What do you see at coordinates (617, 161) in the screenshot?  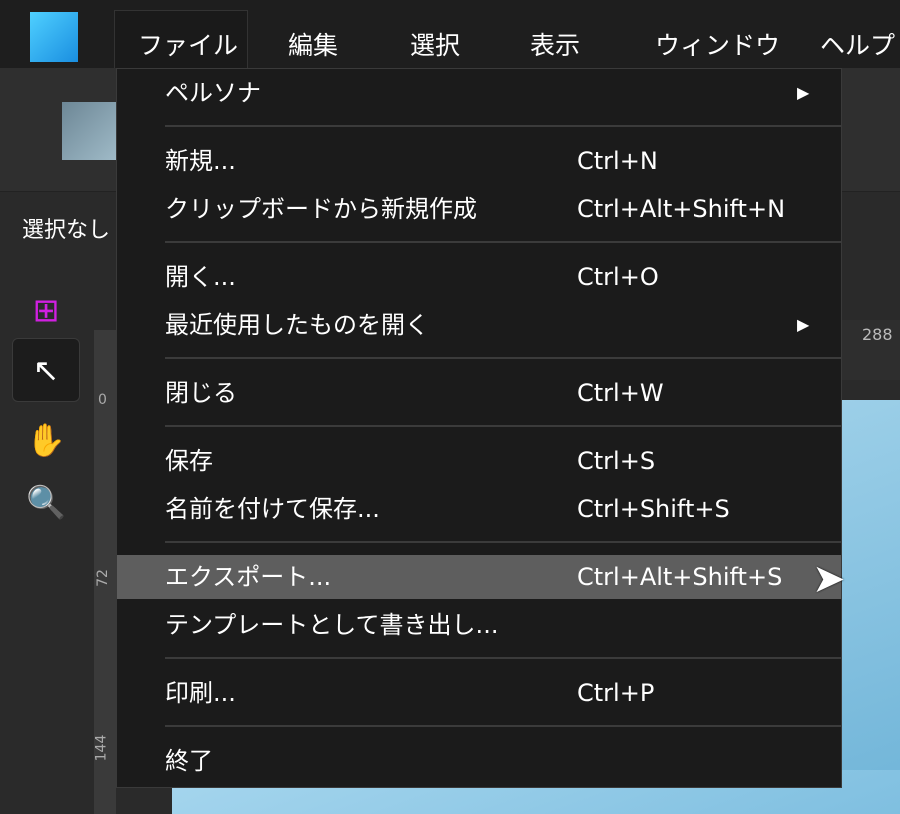 I see `menu-item-shortcut: Ctrl+N` at bounding box center [617, 161].